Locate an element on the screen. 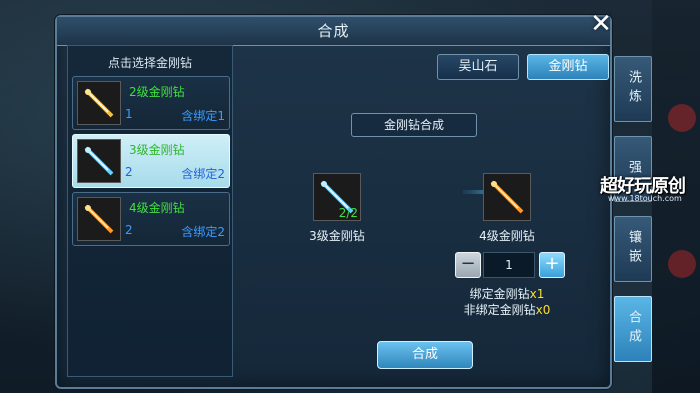 This screenshot has width=700, height=393. target-item-slot is located at coordinates (507, 197).